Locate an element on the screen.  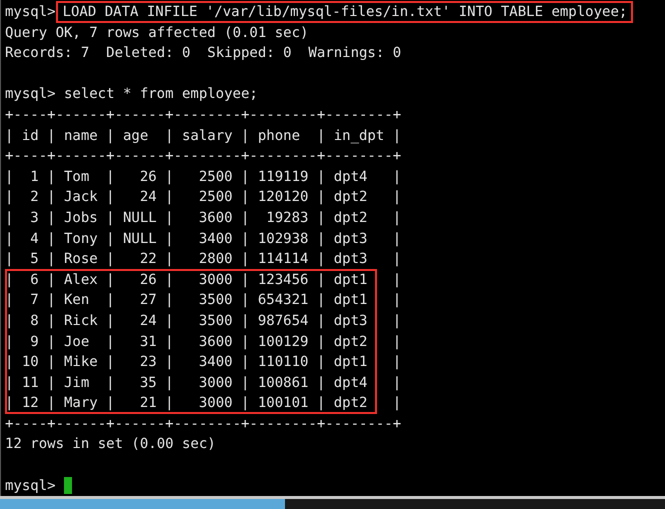
table-row-text: | 5 | Rose | 22 | 2800 | 114114 | dpt3 | is located at coordinates (203, 260).